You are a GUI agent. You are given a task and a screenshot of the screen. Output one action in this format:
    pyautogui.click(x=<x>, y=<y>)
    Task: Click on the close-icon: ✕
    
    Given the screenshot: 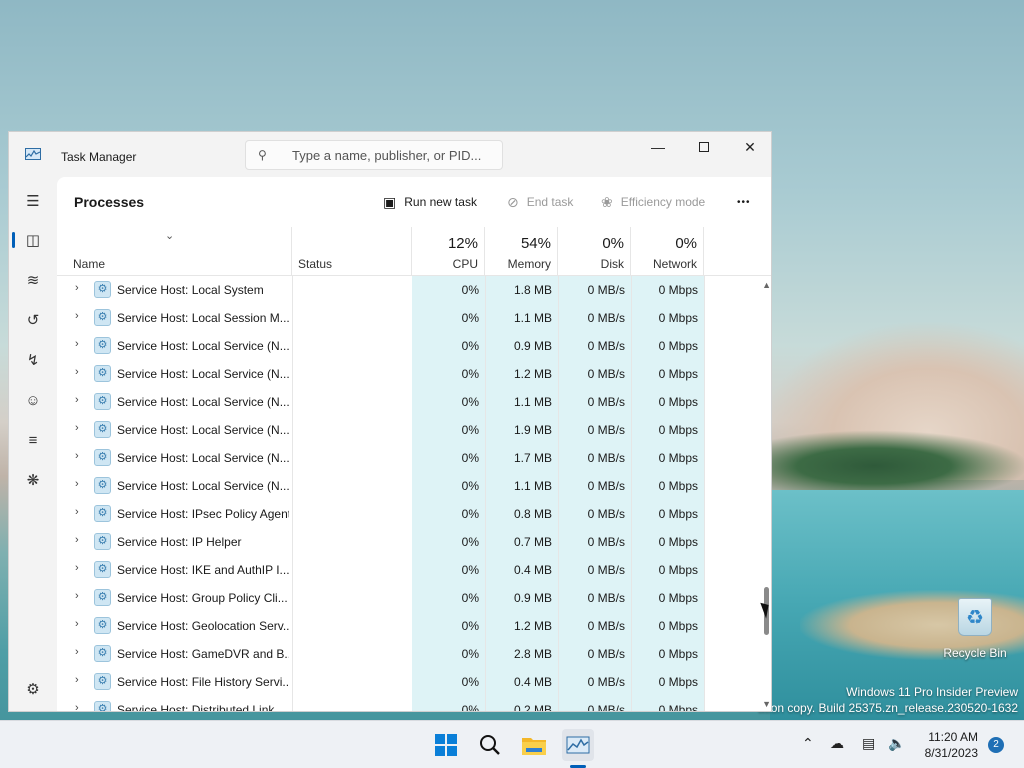 What is the action you would take?
    pyautogui.click(x=750, y=146)
    